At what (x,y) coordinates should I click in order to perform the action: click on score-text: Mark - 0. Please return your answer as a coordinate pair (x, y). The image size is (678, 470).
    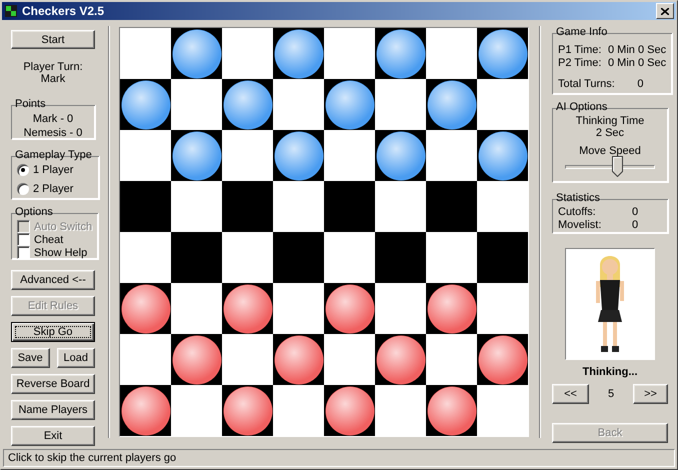
    Looking at the image, I should click on (53, 119).